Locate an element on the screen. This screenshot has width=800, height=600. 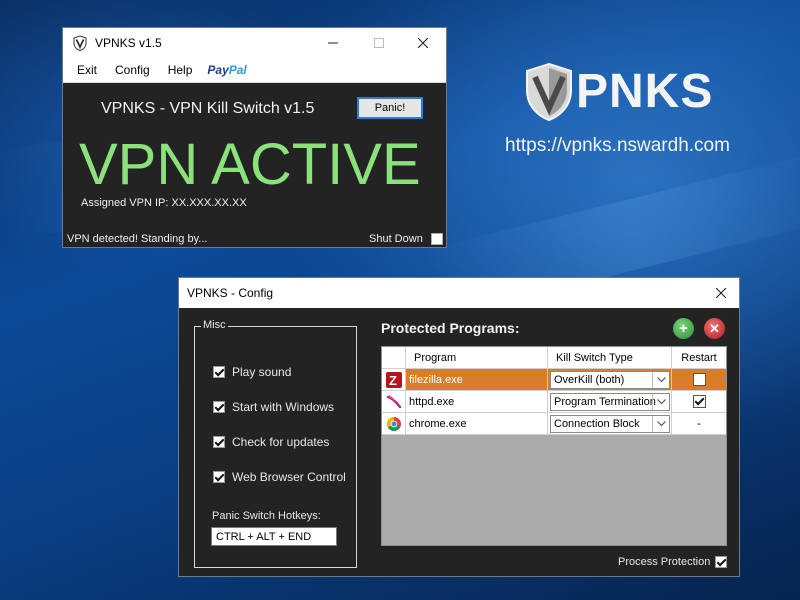
table-header-row: Program Kill Switch Type Restart is located at coordinates (554, 358).